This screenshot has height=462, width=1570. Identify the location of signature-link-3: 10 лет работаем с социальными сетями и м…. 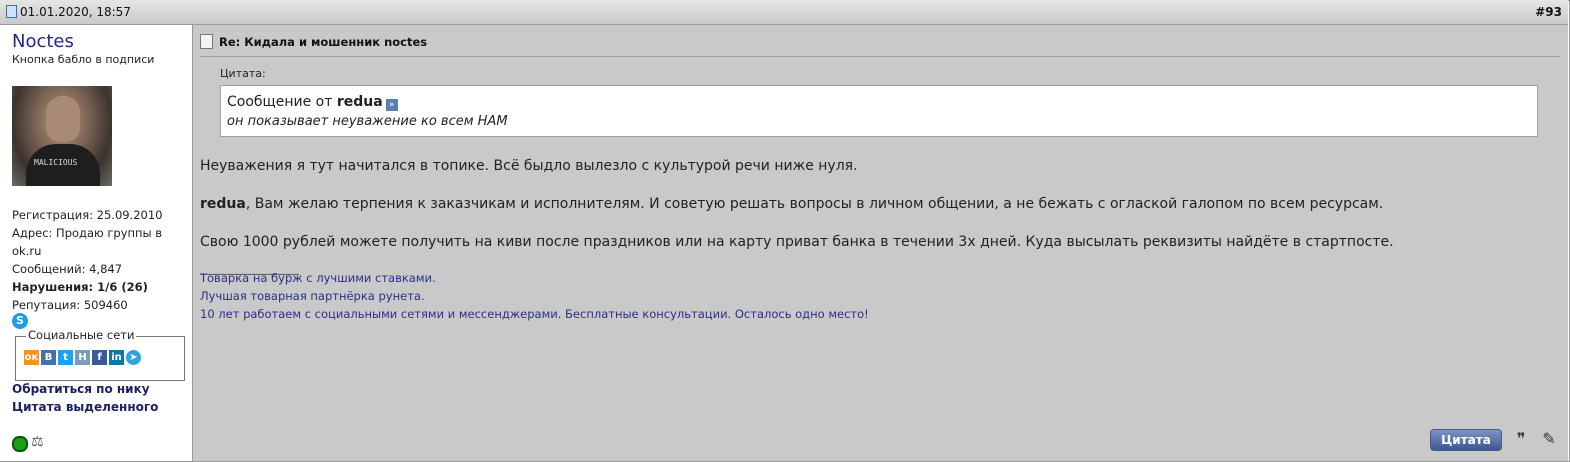
(534, 314).